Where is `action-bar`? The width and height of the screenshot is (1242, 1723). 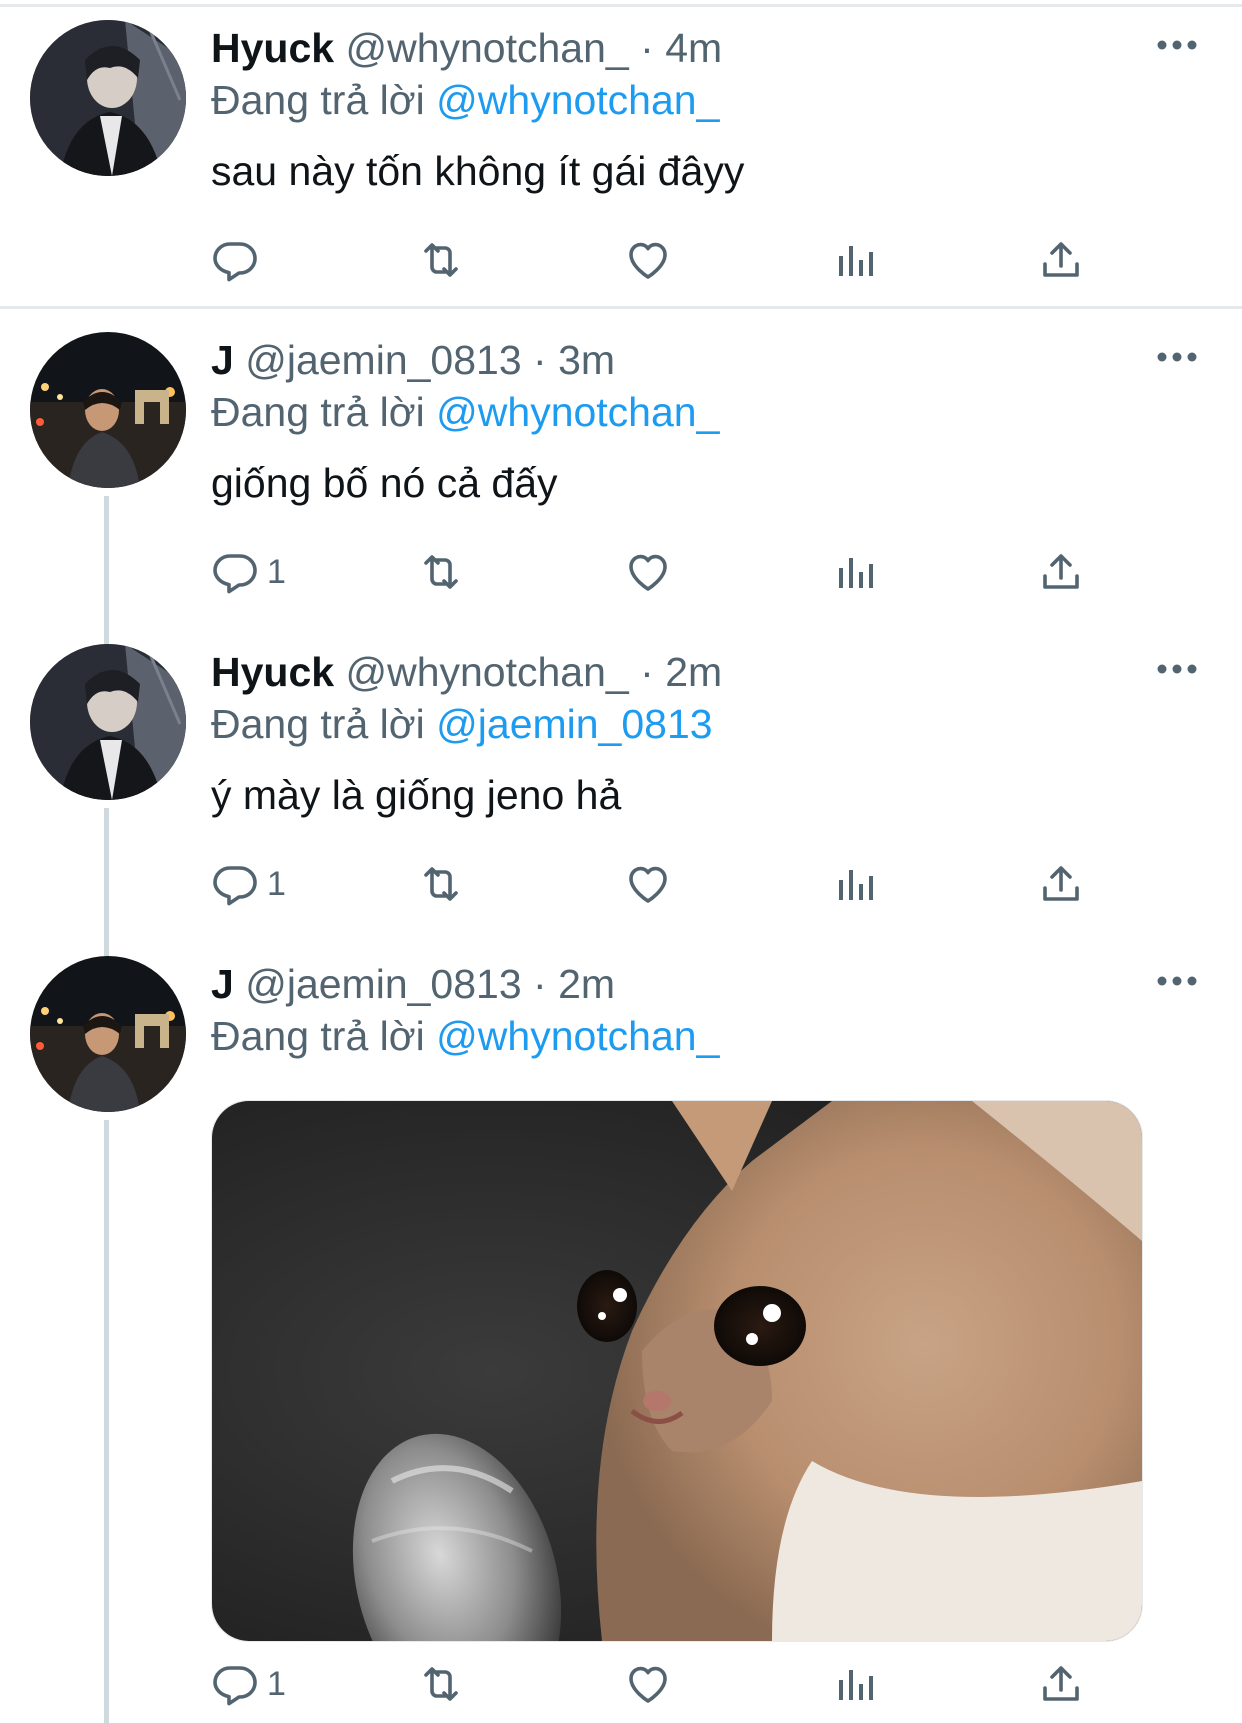
action-bar is located at coordinates (661, 260).